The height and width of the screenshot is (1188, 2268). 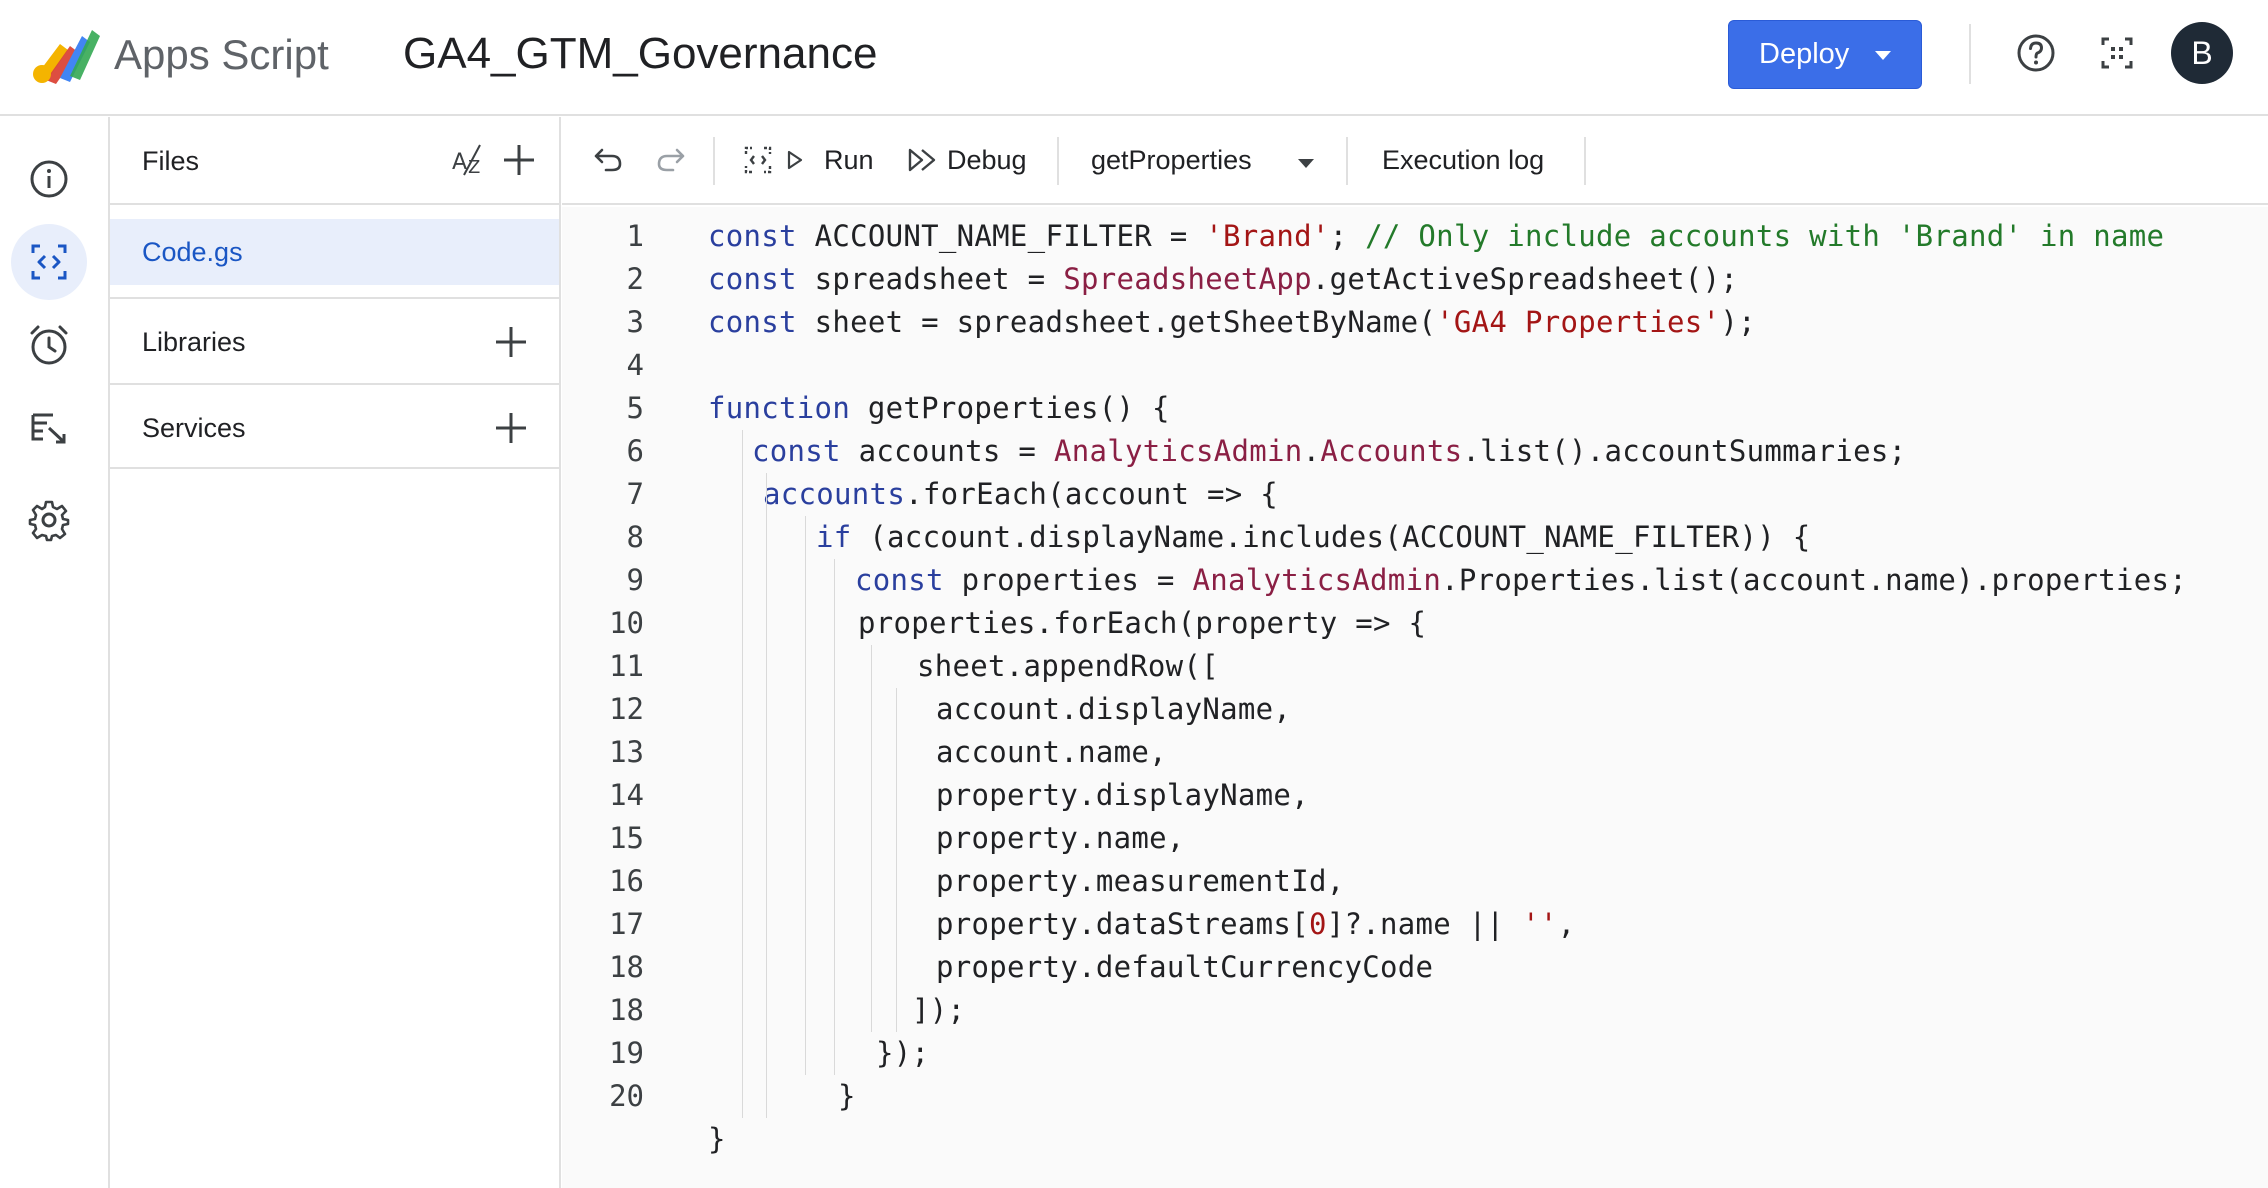 What do you see at coordinates (608, 160) in the screenshot?
I see `undo-icon` at bounding box center [608, 160].